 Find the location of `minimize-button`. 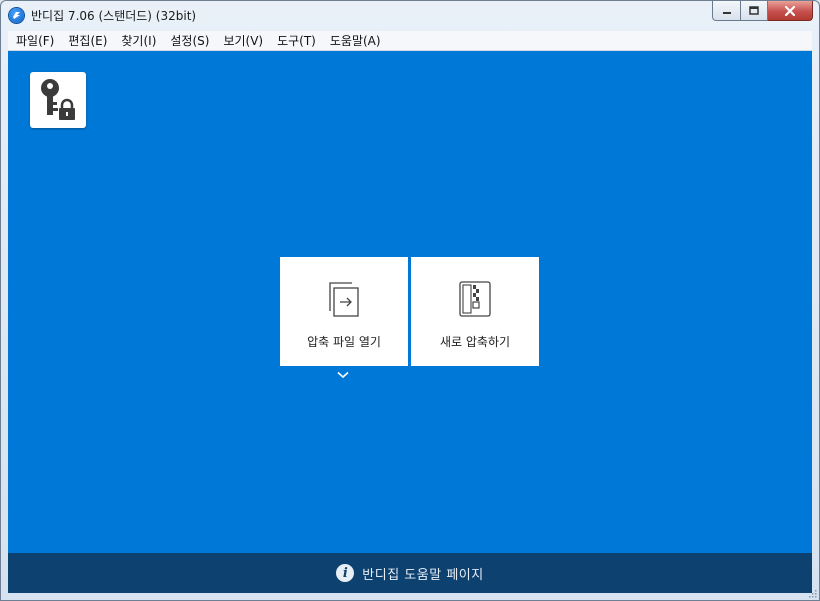

minimize-button is located at coordinates (726, 11).